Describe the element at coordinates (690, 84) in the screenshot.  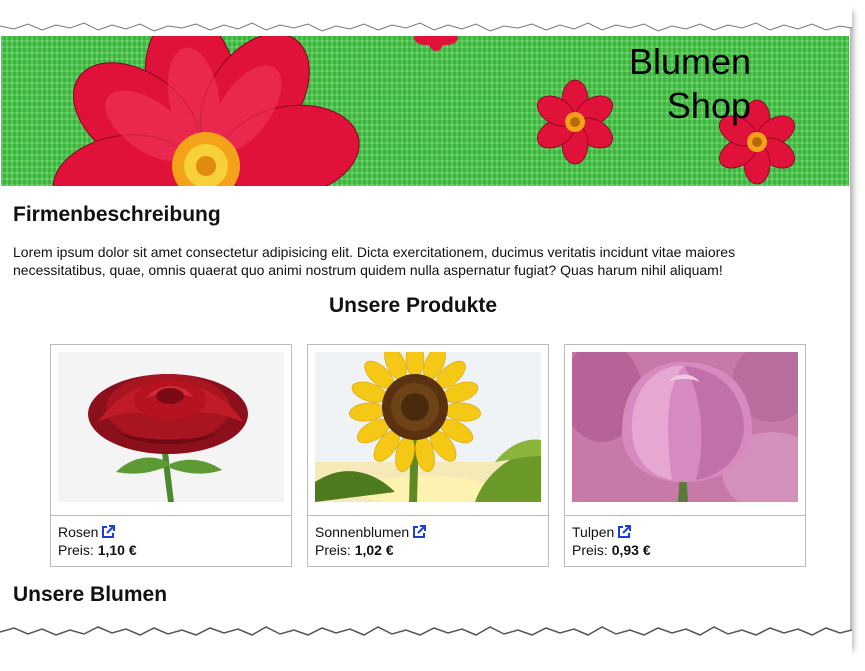
I see `shop-title: Blumen Shop` at that location.